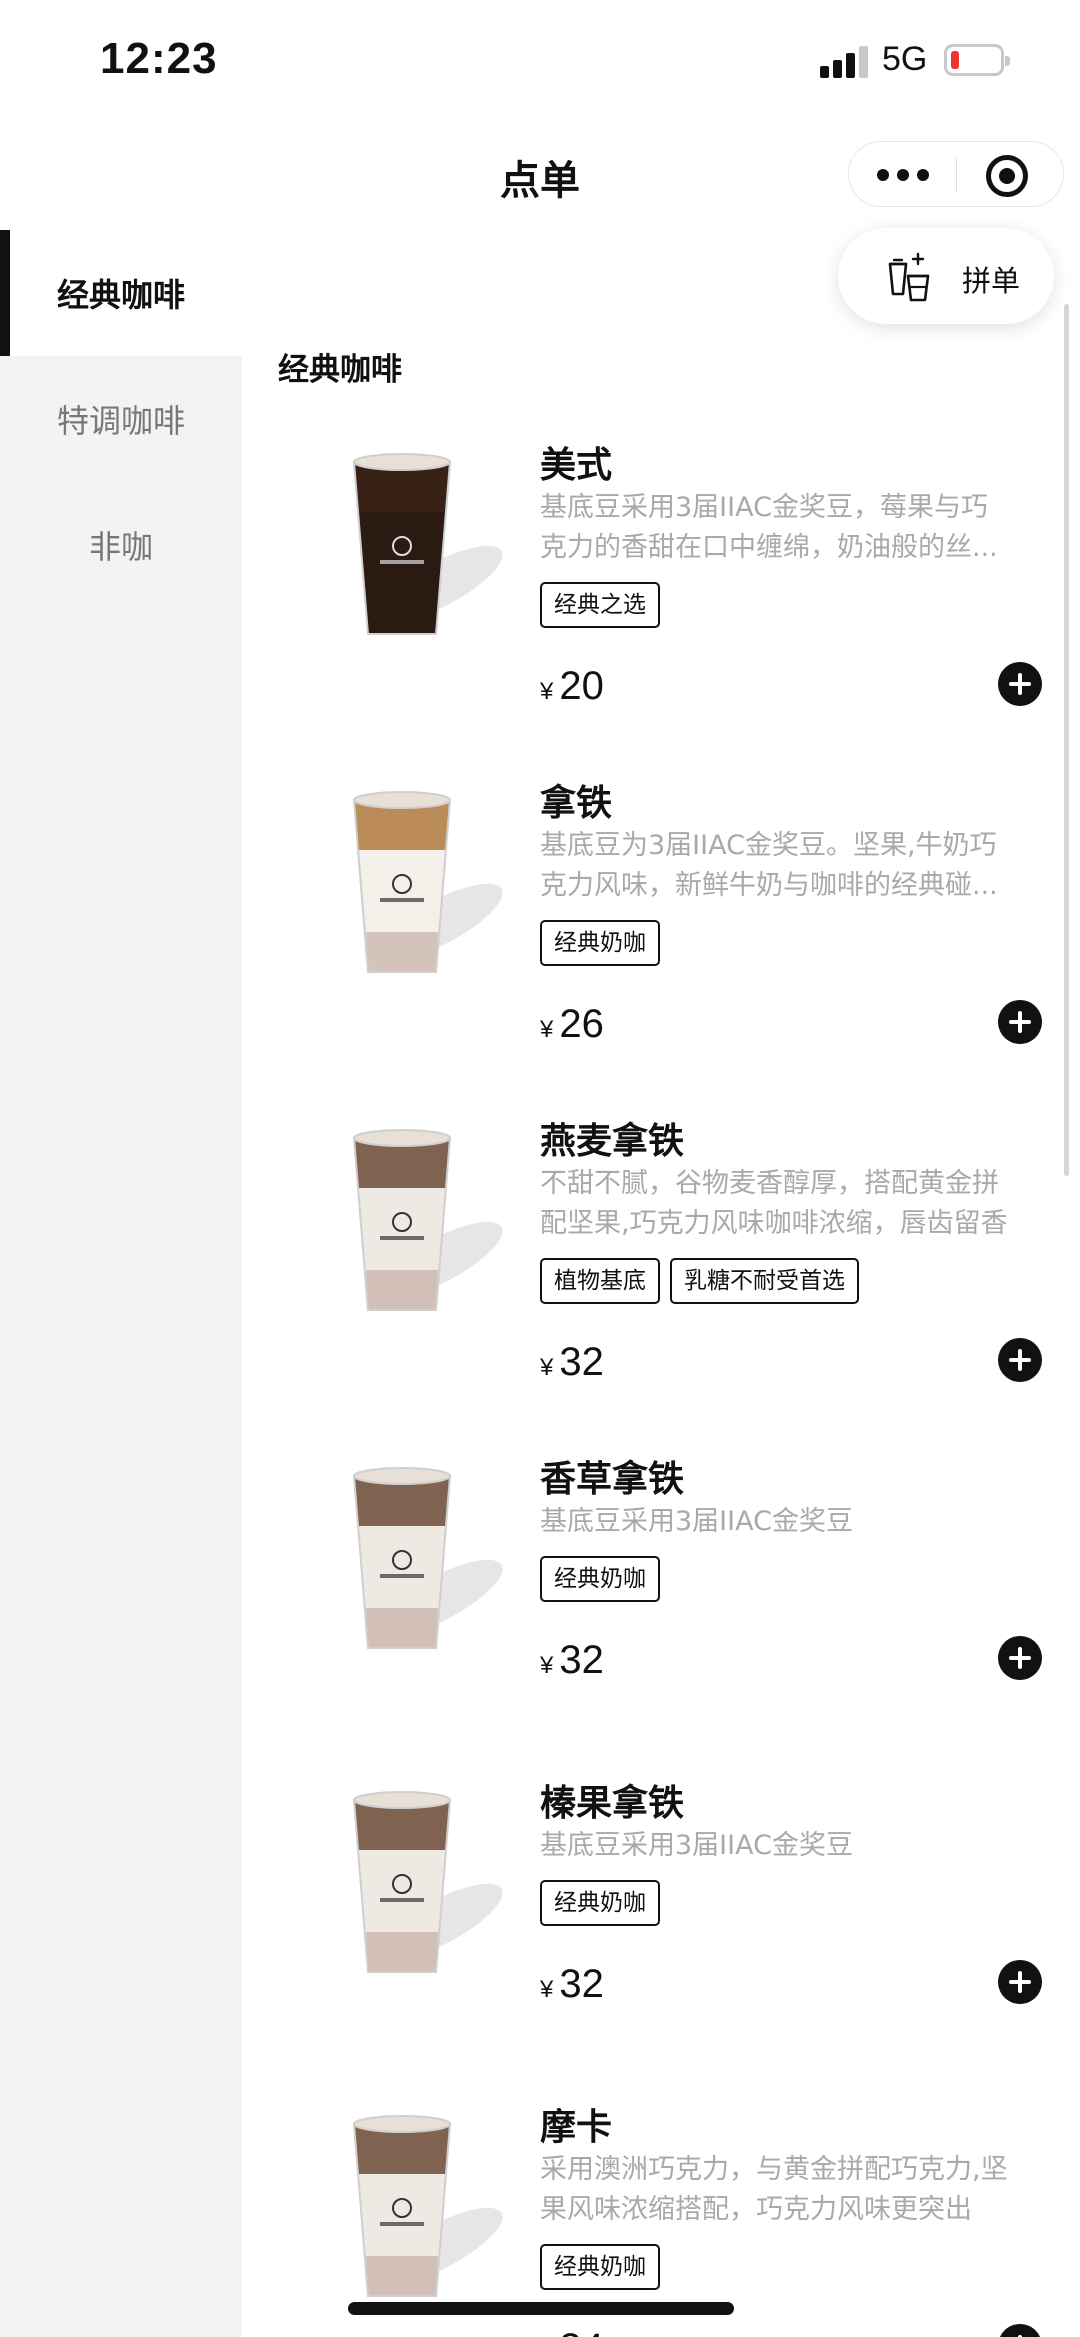  I want to click on product-card: 香草拿铁 基底豆采用3届IIAC金奖豆 经典奶咖 ¥32, so click(652, 1617).